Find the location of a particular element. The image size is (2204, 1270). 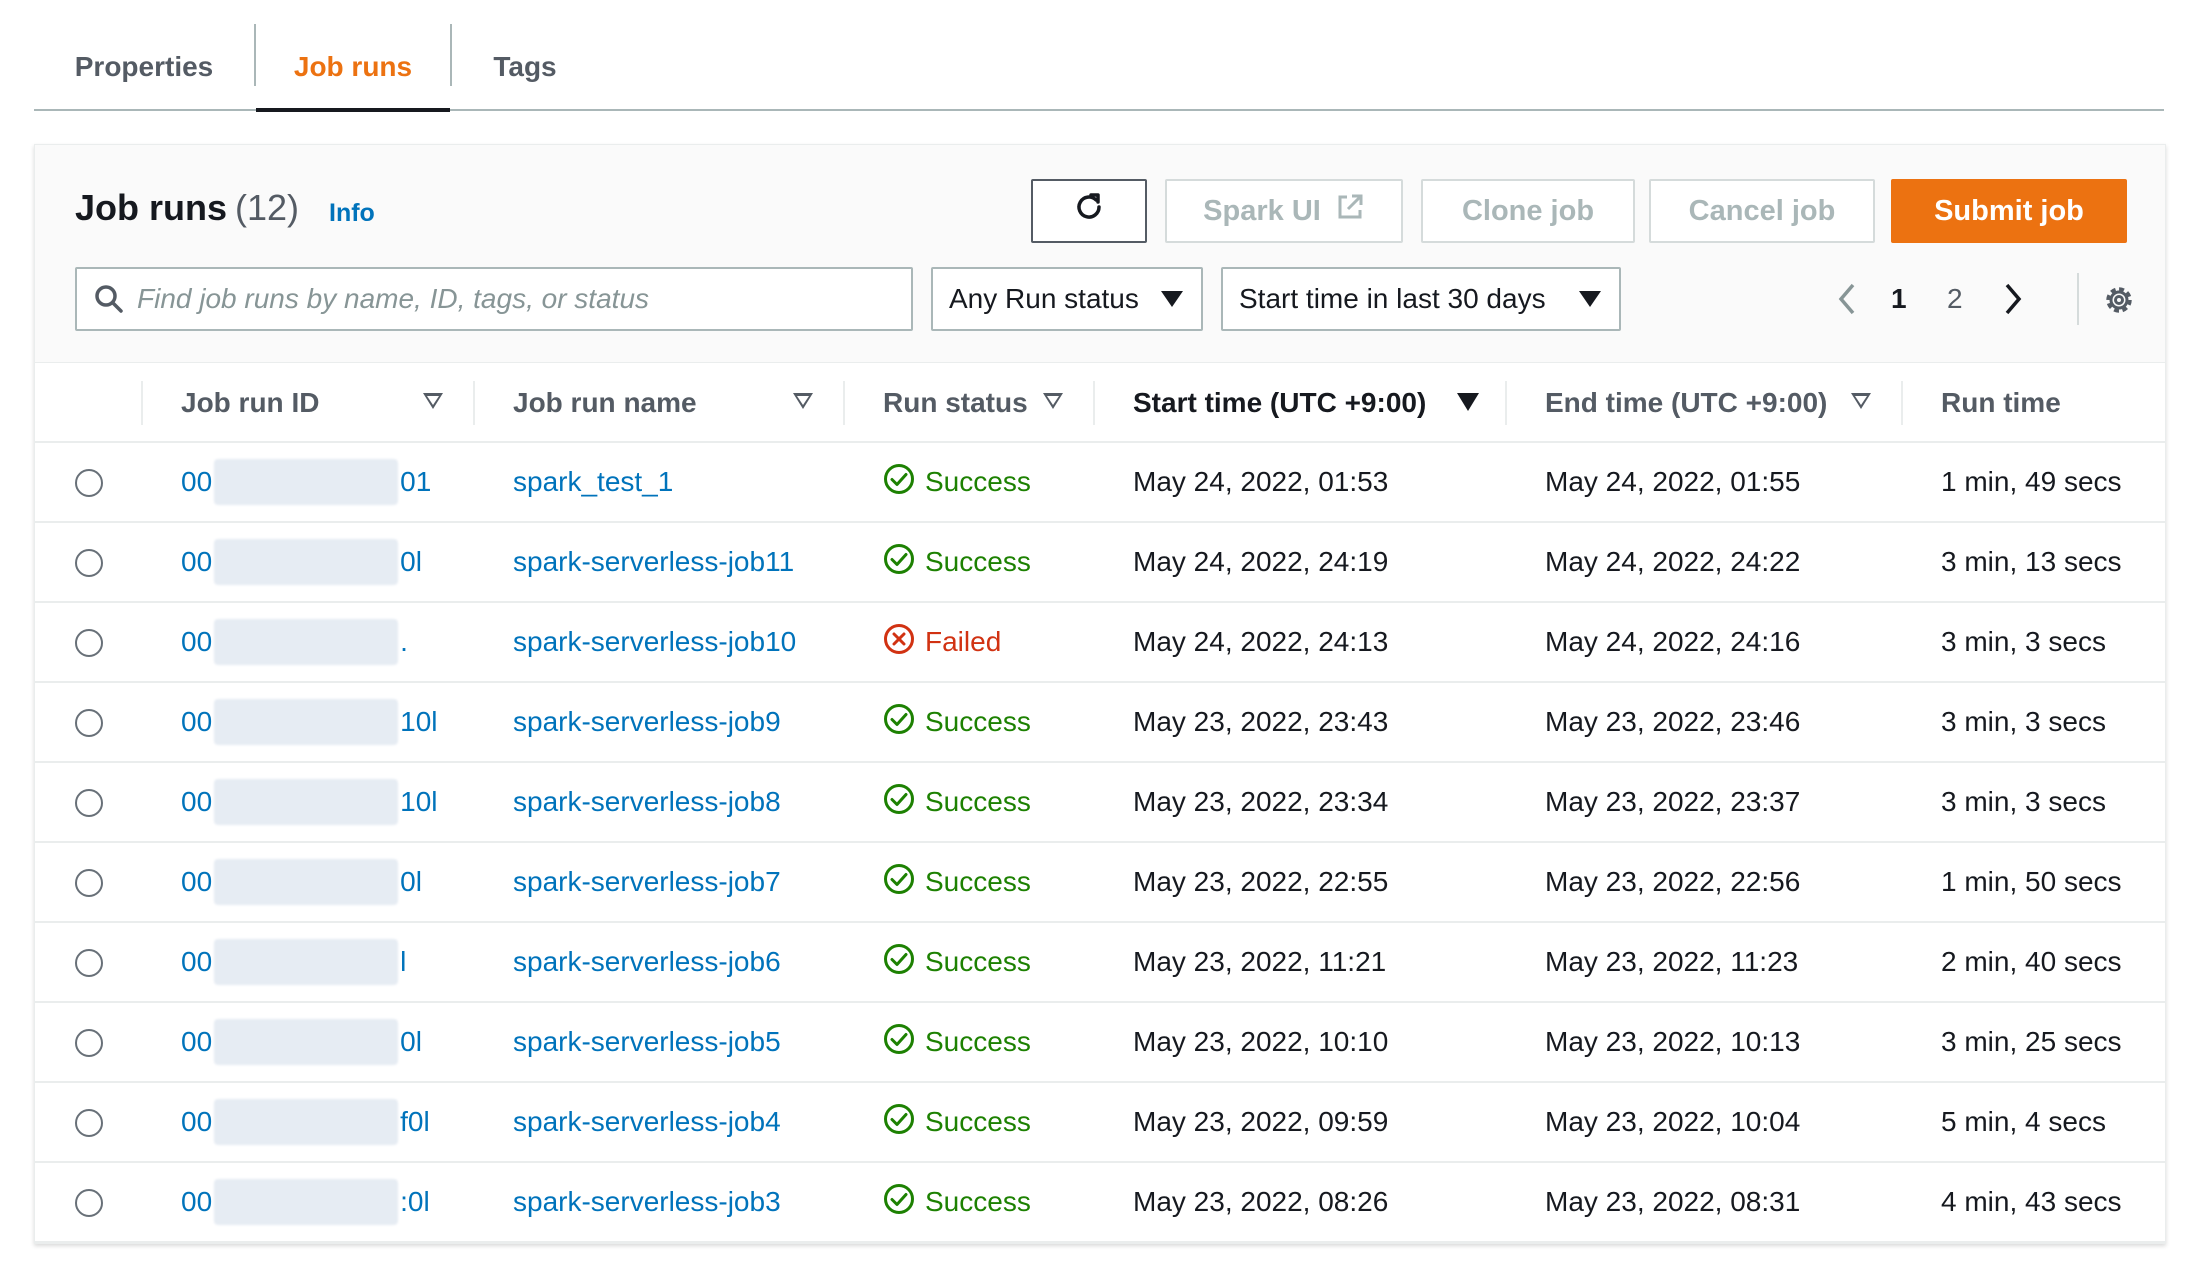

sort-descending-icon is located at coordinates (1468, 402).